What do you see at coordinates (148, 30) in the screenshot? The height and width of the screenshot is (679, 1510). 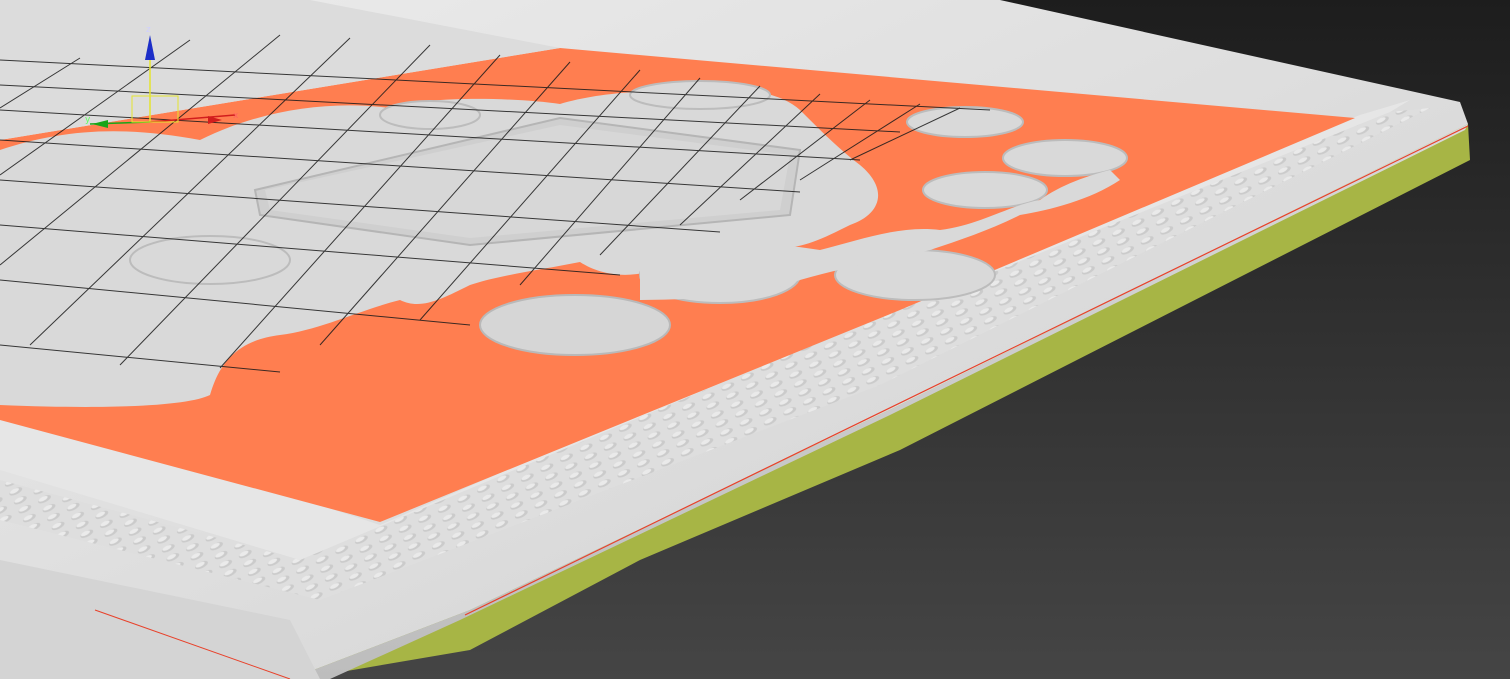 I see `gizmo-z-label: z` at bounding box center [148, 30].